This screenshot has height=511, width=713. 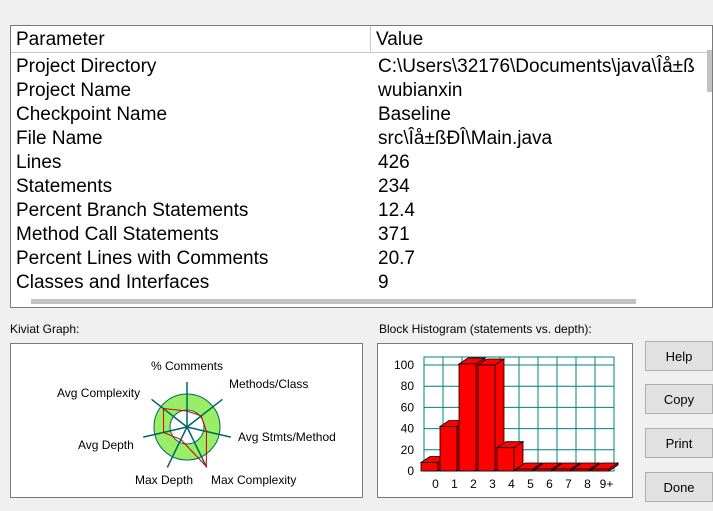 I want to click on table-row: File Name src\Îå±ßÐÎ\Main.java, so click(x=361, y=138).